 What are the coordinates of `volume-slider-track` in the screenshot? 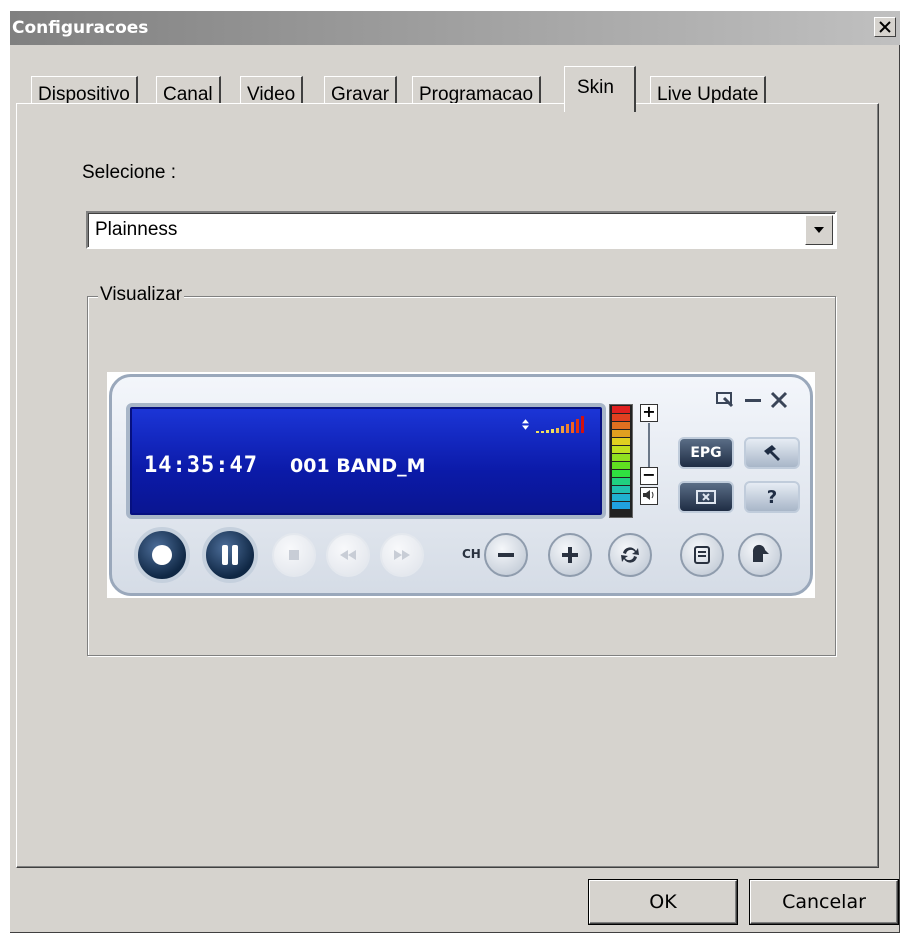 It's located at (649, 445).